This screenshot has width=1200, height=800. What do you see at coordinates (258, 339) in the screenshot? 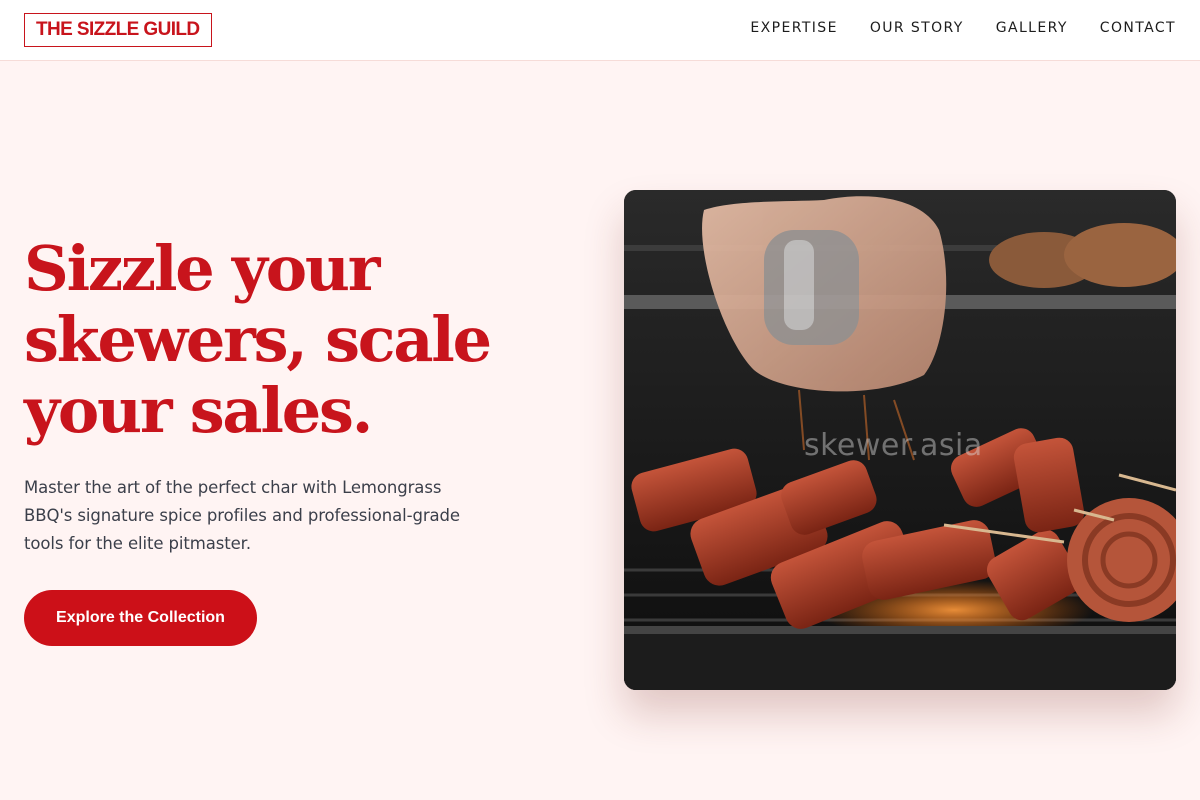
I see `hero-headline: Sizzle your skewers, scale your sales.` at bounding box center [258, 339].